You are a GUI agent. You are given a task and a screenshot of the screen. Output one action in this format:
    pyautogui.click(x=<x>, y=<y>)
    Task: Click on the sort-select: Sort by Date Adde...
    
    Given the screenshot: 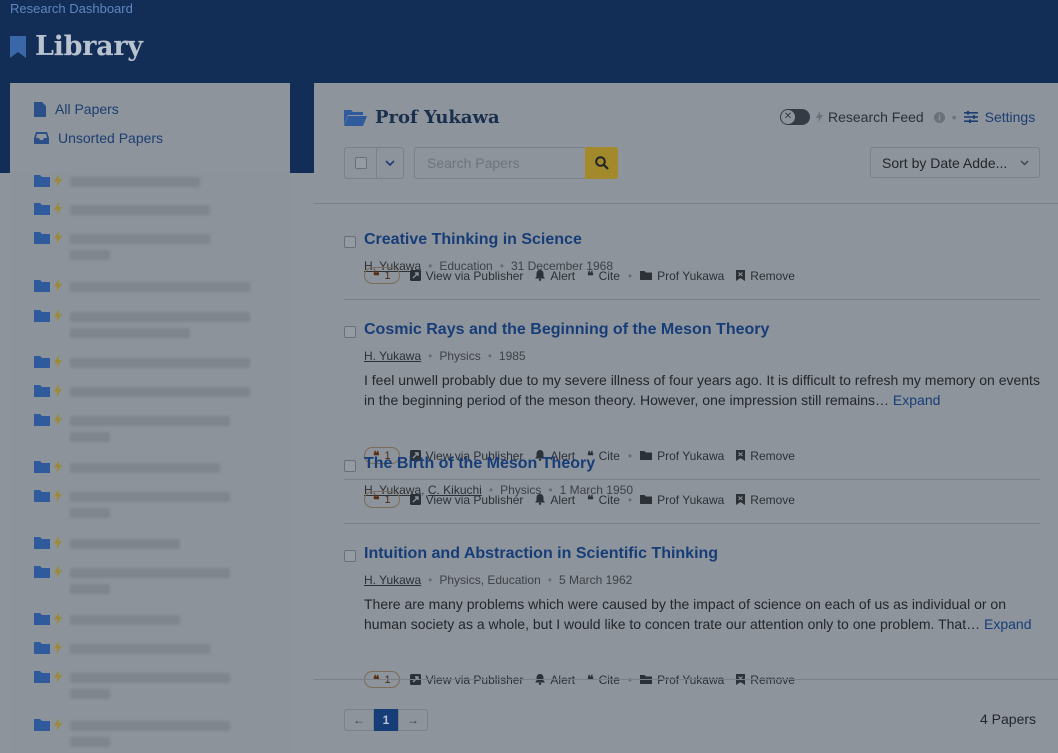 What is the action you would take?
    pyautogui.click(x=955, y=162)
    